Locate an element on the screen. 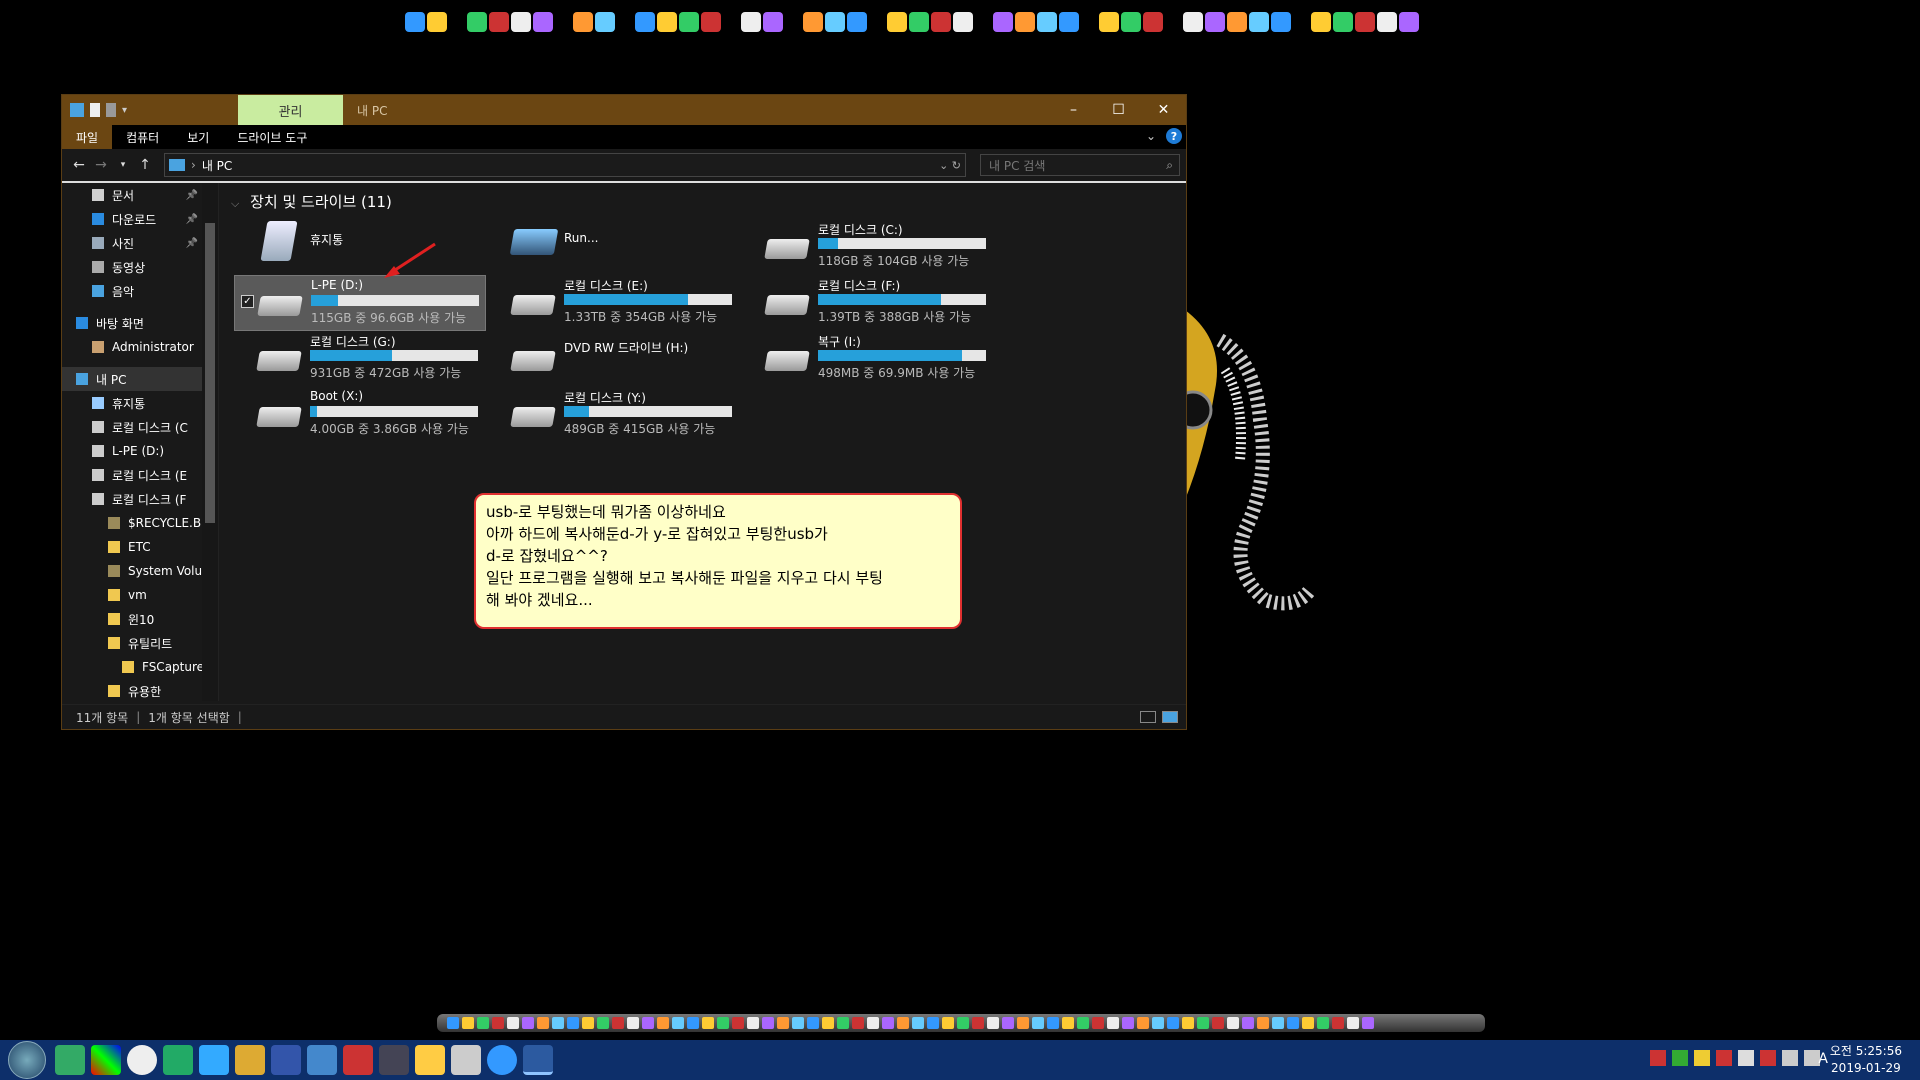  checkbox: ✓ is located at coordinates (247, 301).